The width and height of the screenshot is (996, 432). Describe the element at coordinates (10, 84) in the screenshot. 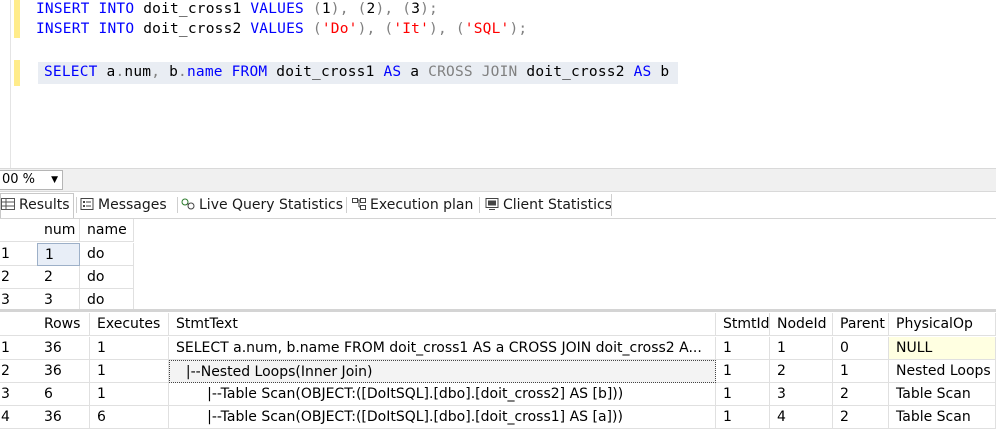

I see `editor-margin` at that location.